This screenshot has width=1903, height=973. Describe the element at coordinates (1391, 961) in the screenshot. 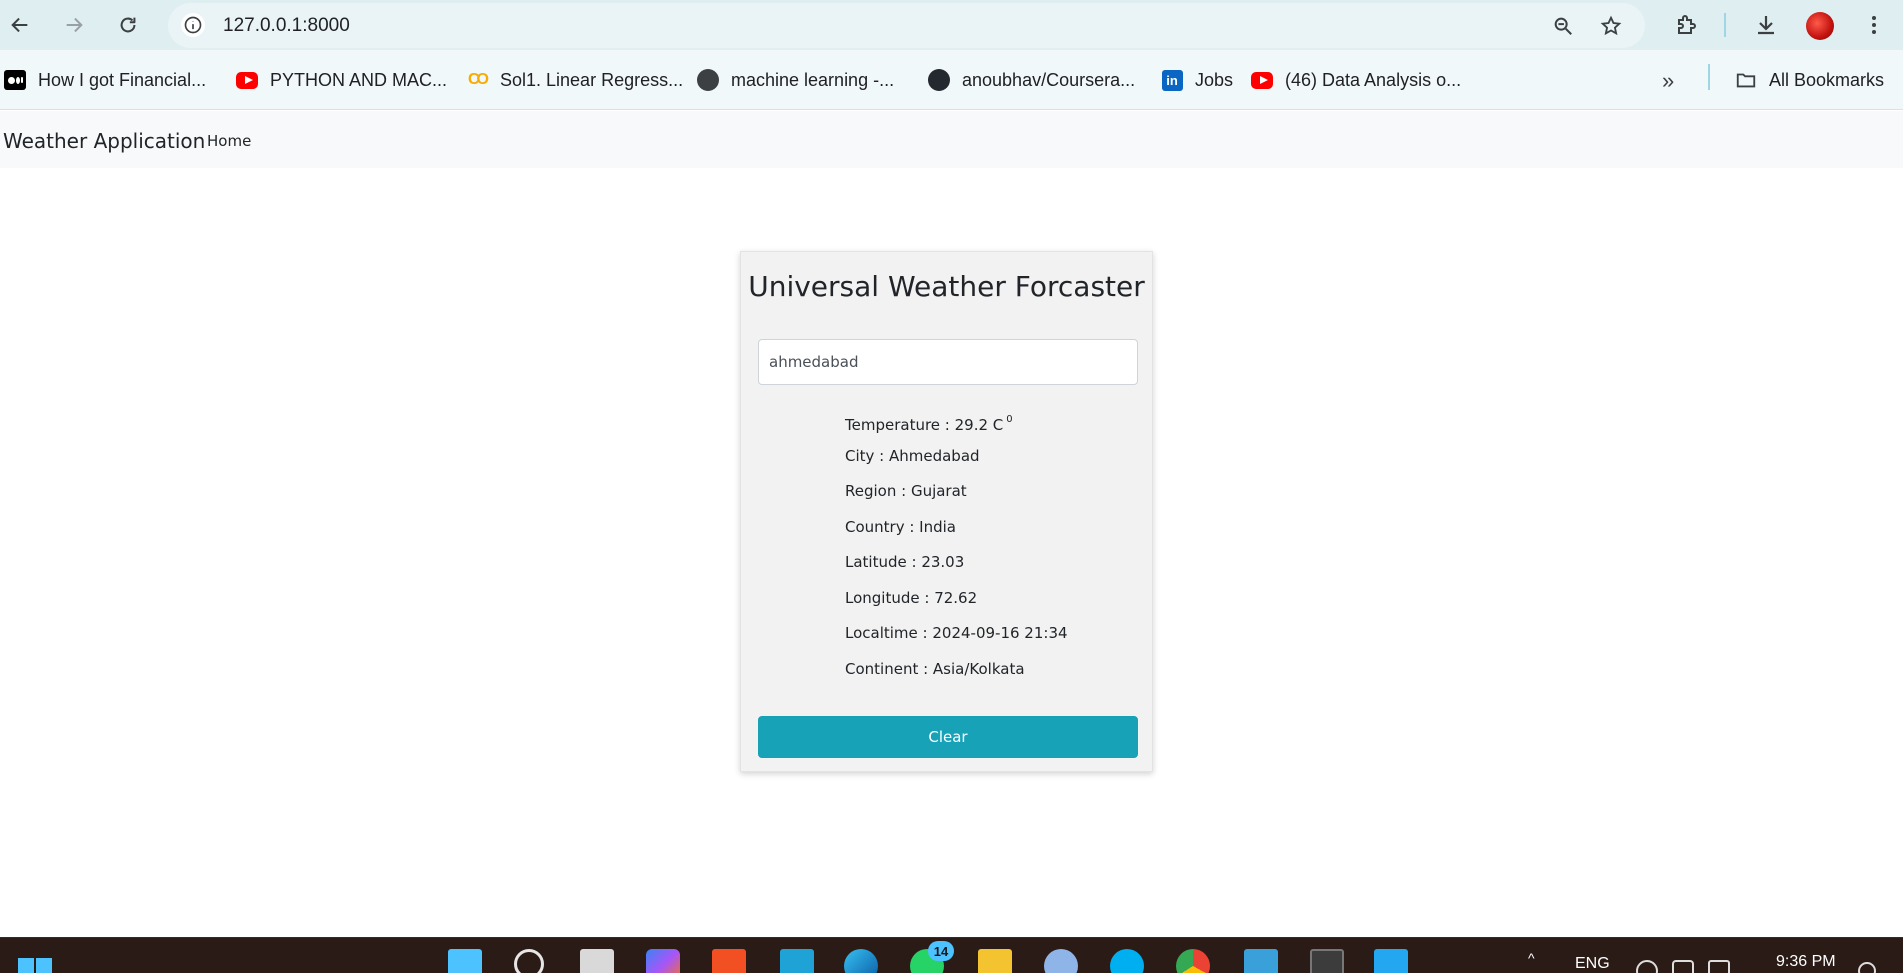

I see `vscode-icon` at that location.